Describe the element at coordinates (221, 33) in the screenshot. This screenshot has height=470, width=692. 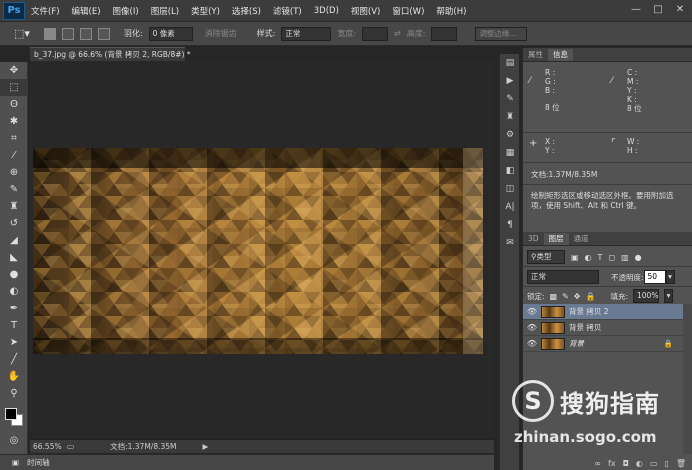
I see `antialias-checkbox: 消除锯齿` at that location.